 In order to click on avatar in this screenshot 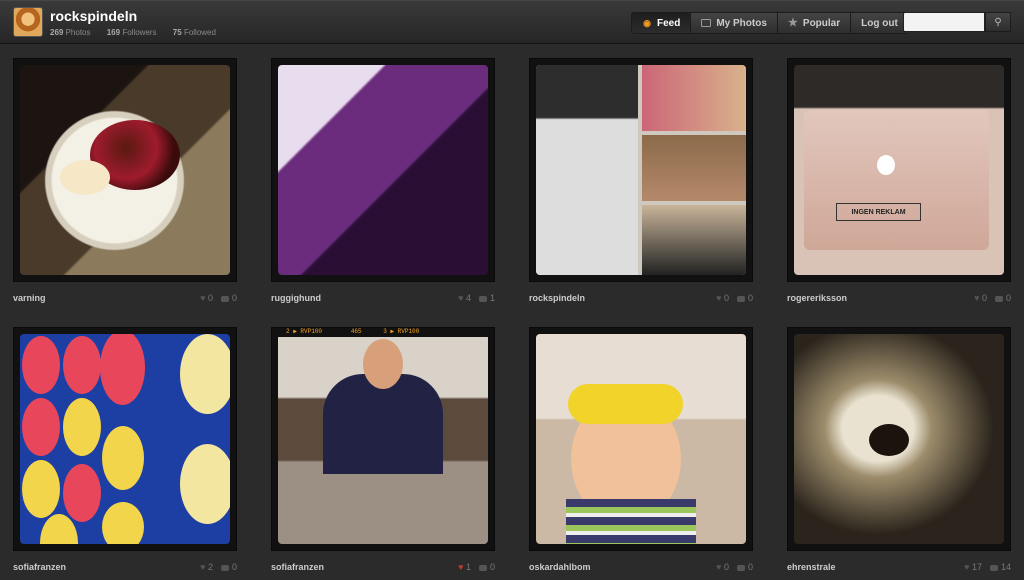, I will do `click(28, 22)`.